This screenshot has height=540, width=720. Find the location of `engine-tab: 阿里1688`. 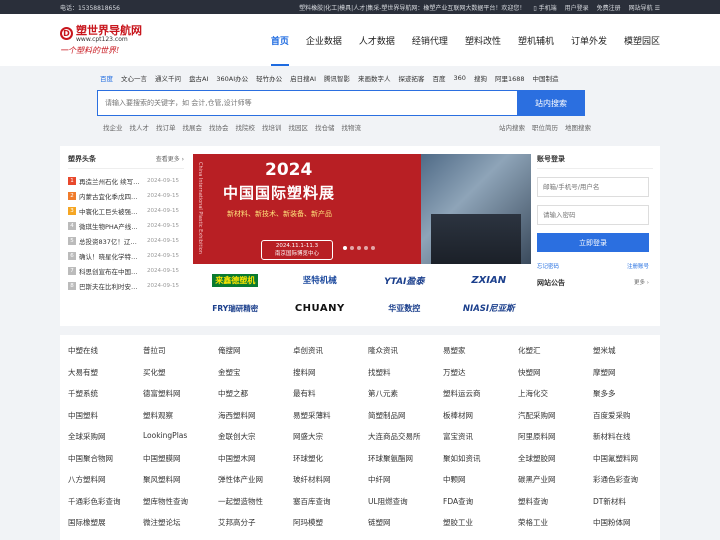

engine-tab: 阿里1688 is located at coordinates (510, 78).